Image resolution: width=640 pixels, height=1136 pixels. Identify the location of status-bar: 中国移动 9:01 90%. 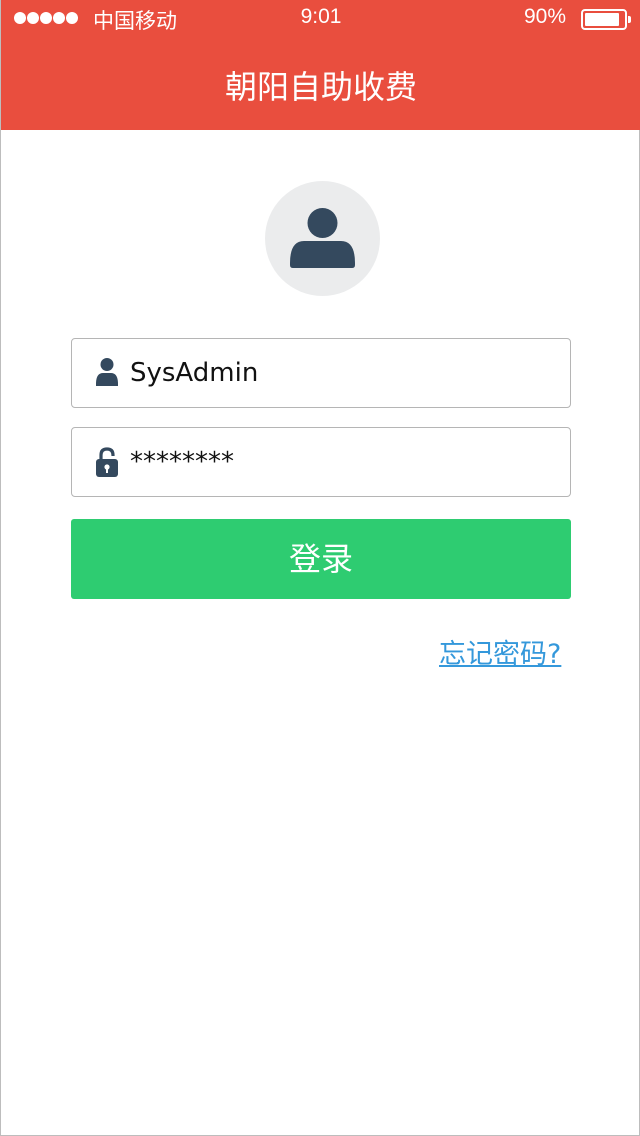
(320, 18).